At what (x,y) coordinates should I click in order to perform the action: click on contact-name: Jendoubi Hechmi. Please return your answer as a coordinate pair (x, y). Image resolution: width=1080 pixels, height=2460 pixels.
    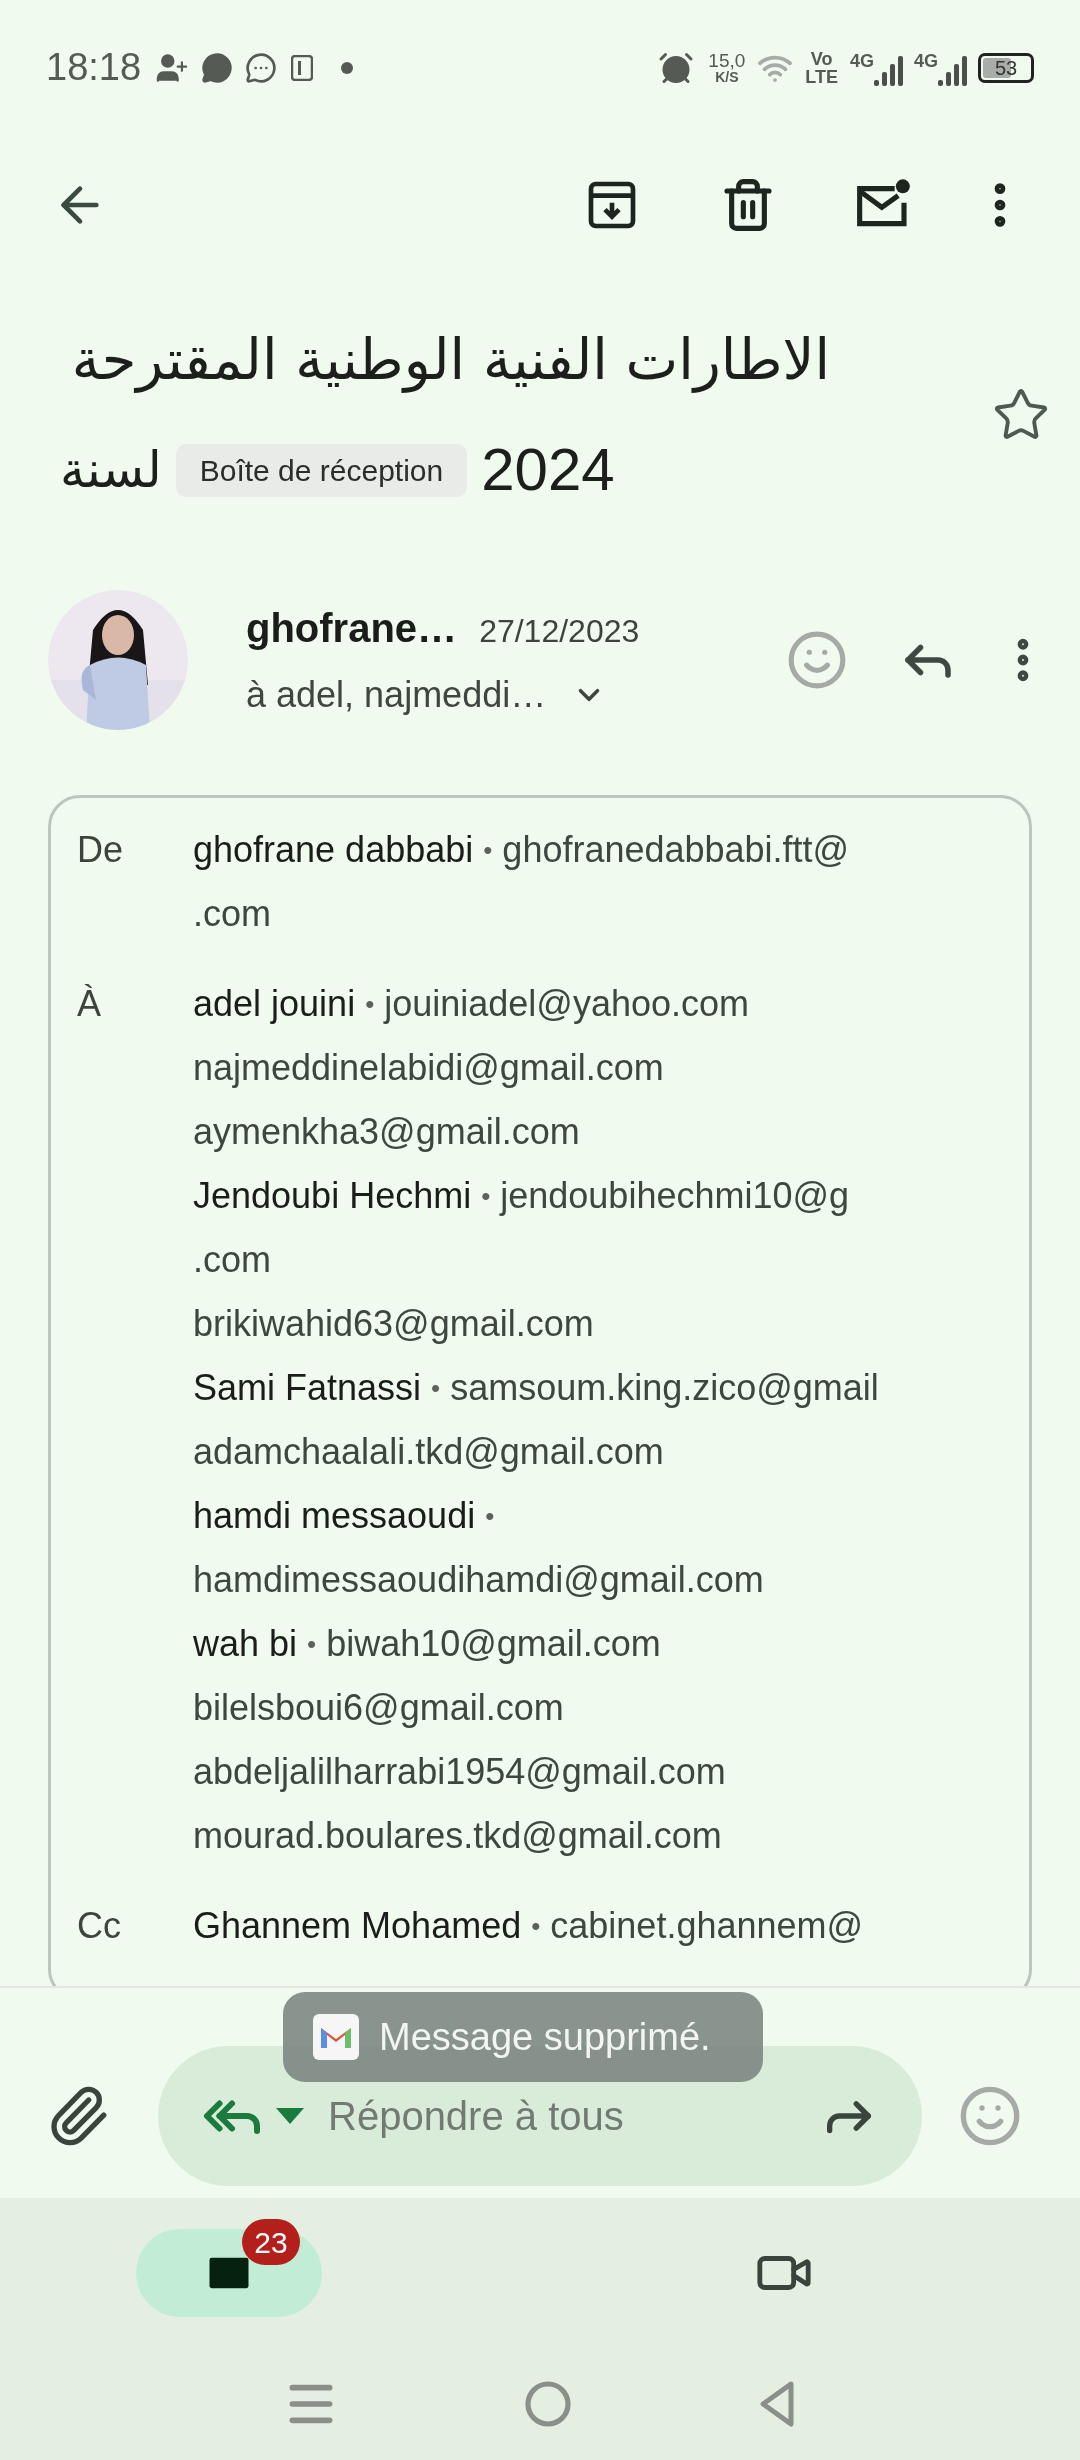
    Looking at the image, I should click on (332, 1196).